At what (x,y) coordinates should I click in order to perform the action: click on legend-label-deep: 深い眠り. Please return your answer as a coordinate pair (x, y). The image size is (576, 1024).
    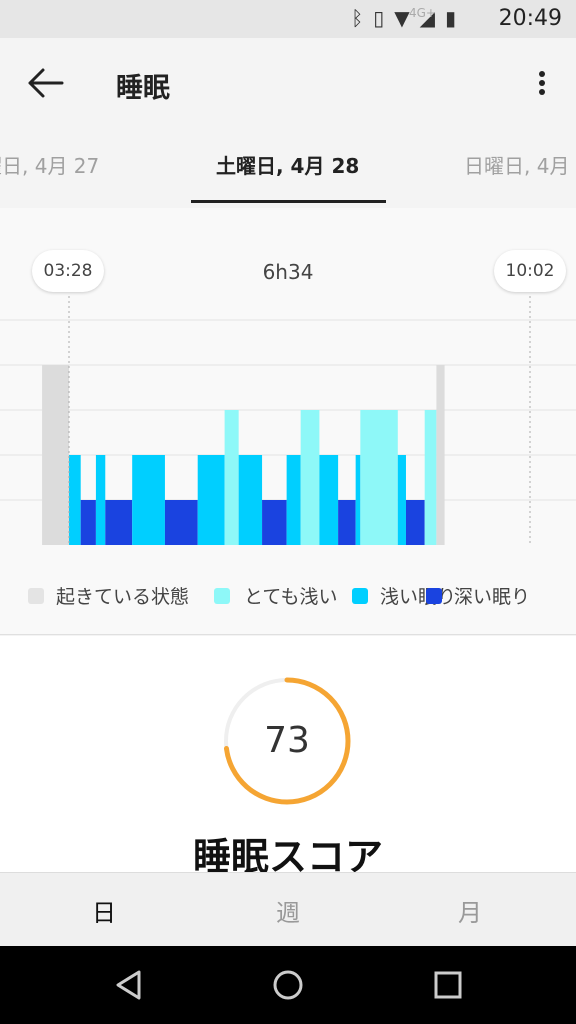
    Looking at the image, I should click on (492, 597).